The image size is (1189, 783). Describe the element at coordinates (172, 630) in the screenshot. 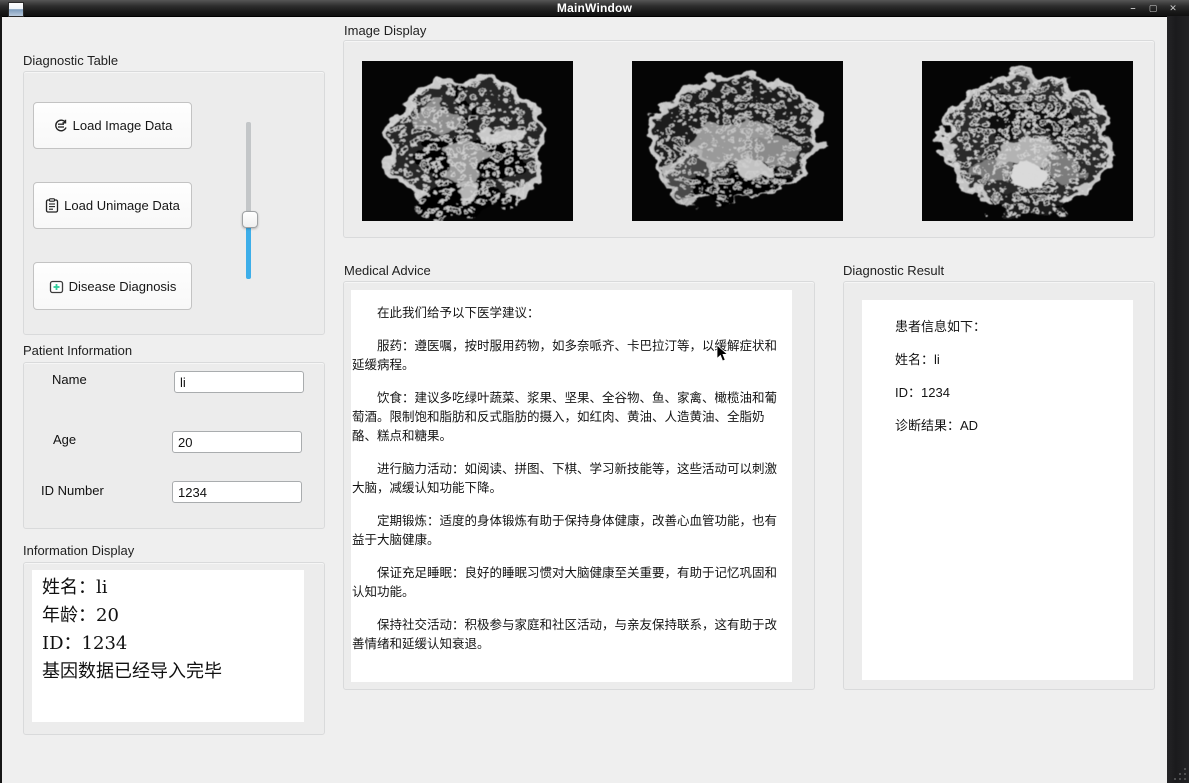

I see `information-display-text: 姓名：li 年龄：20 ID：1234 基因数据已经导入完毕` at that location.